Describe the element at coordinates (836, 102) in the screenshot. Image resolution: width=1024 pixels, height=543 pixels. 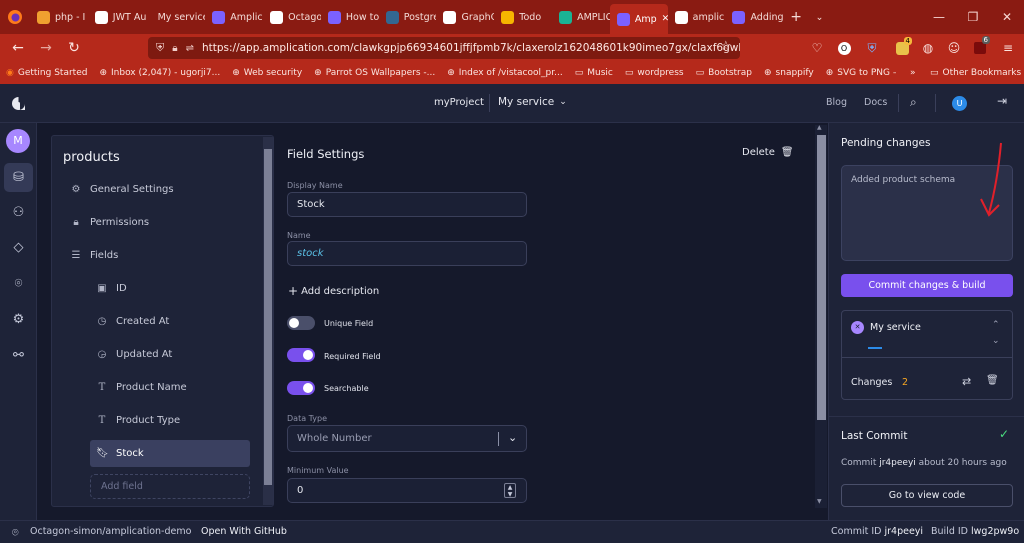
I see `blog-link: Blog` at that location.